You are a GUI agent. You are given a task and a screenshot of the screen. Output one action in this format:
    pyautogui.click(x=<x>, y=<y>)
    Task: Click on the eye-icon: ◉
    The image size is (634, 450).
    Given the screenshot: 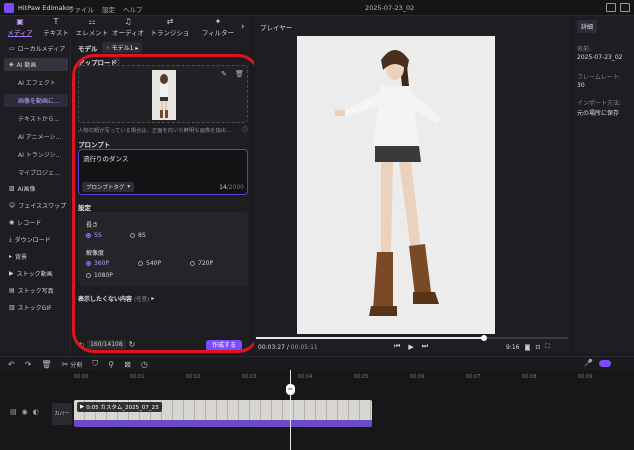 What is the action you would take?
    pyautogui.click(x=25, y=412)
    